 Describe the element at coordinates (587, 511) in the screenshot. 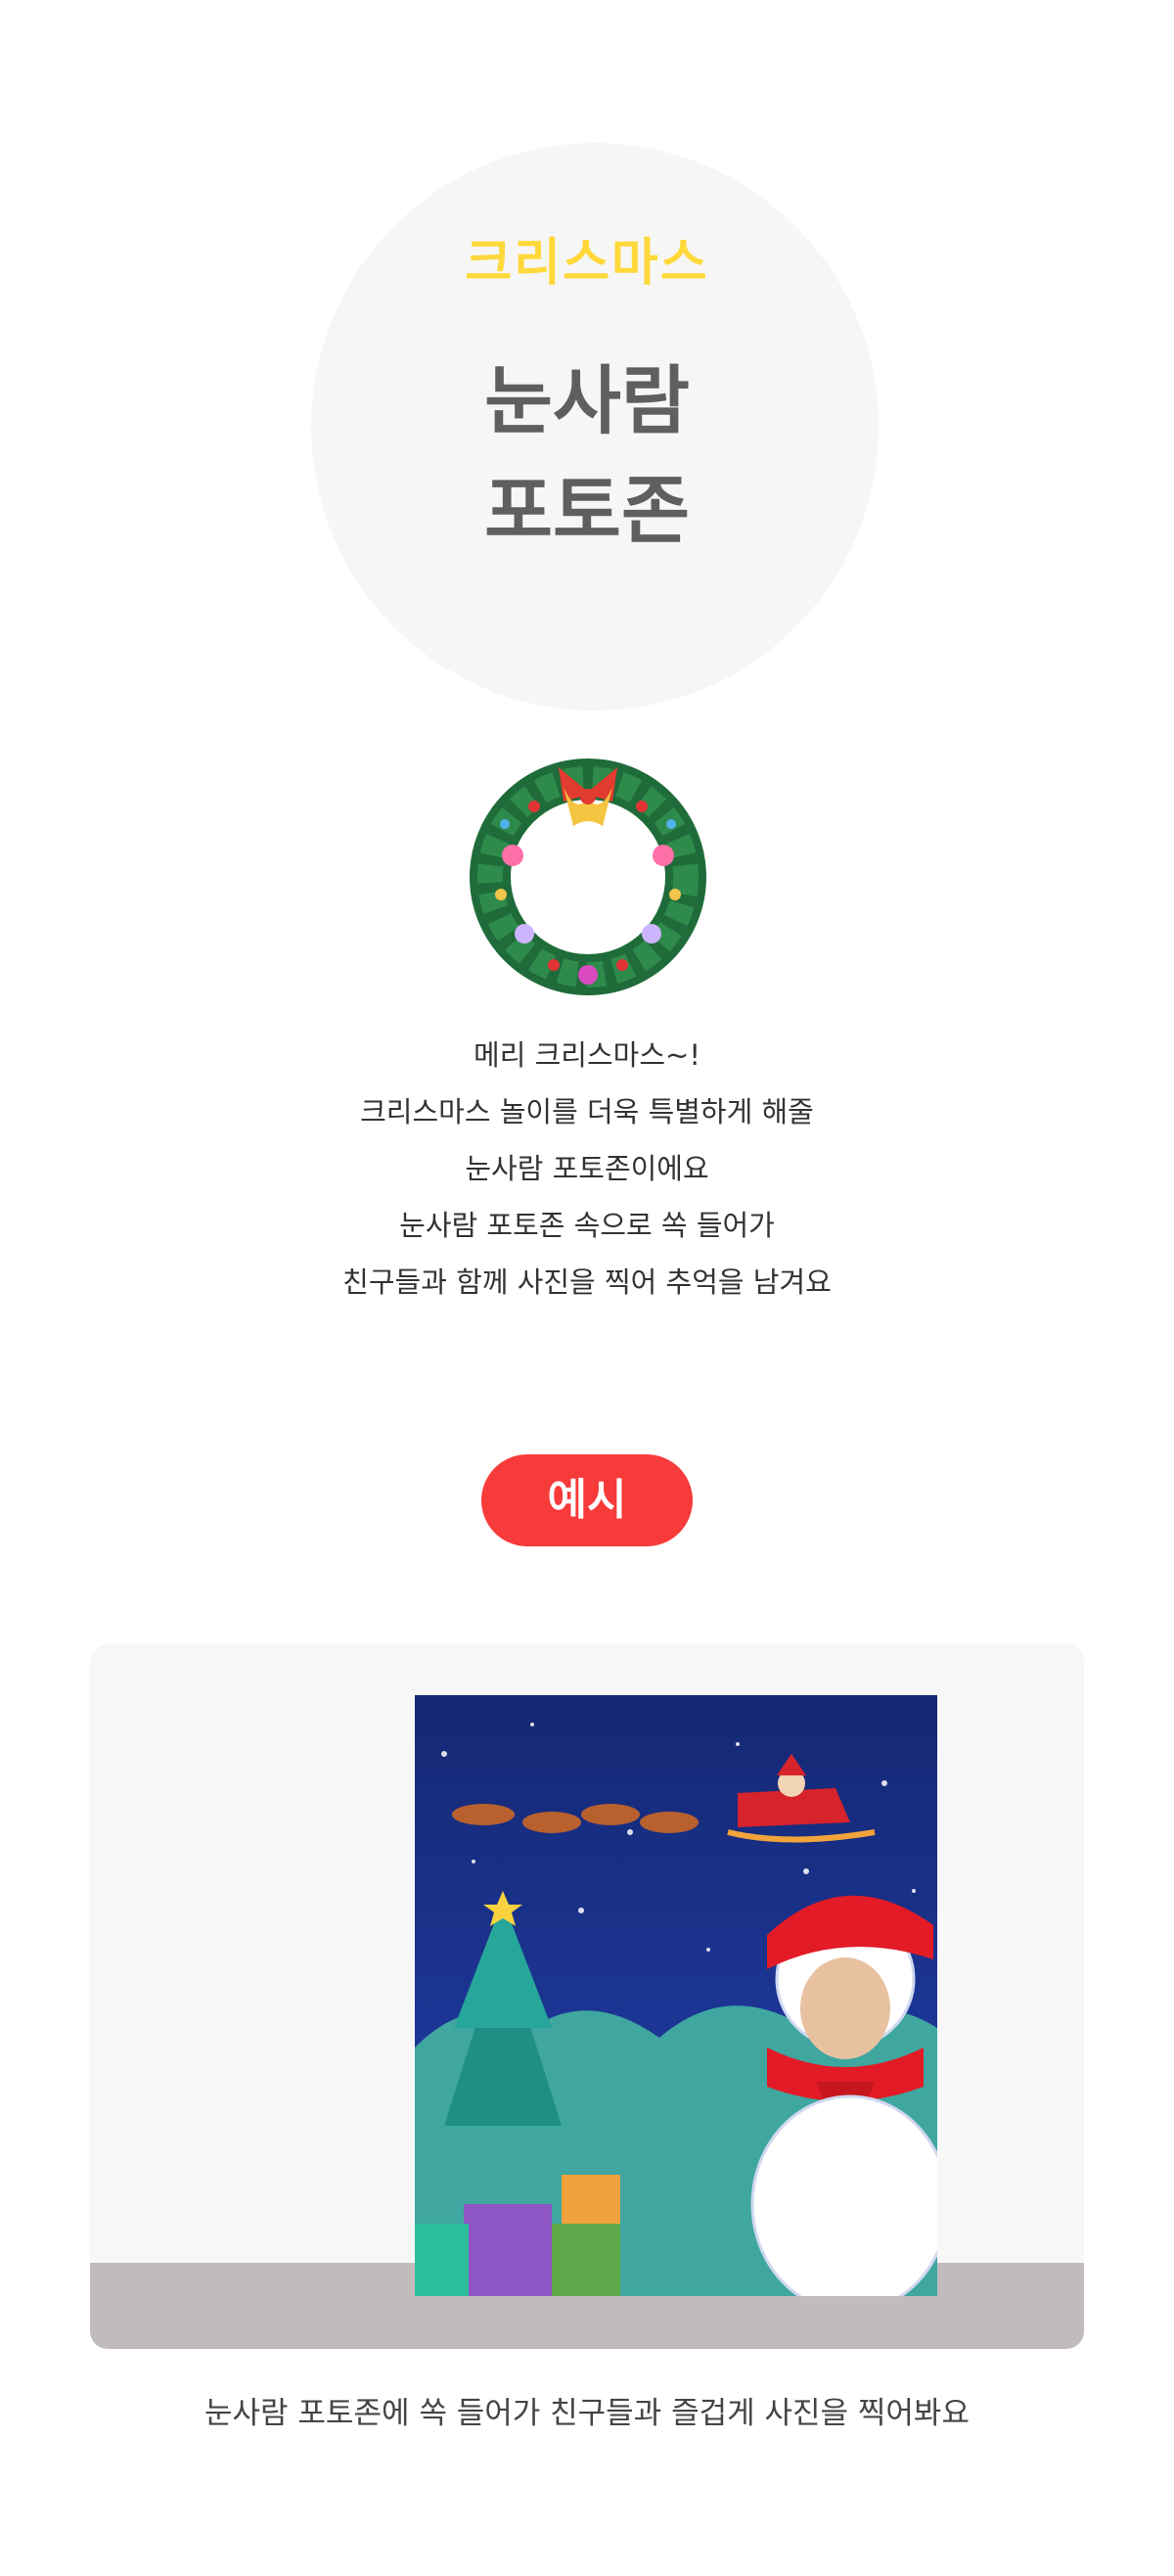

I see `hero-title-line2: 포토존` at that location.